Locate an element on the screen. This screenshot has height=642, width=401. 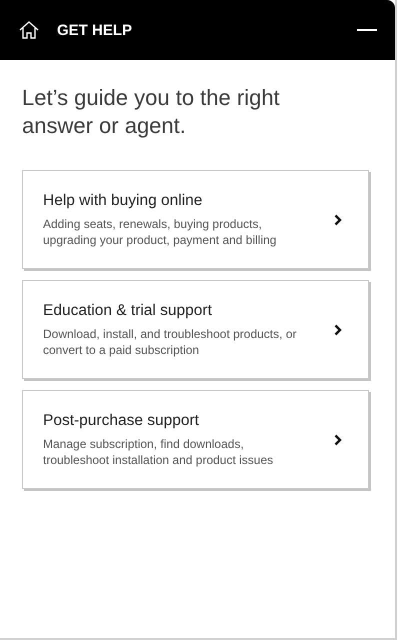
option-title: Help with buying online is located at coordinates (123, 201).